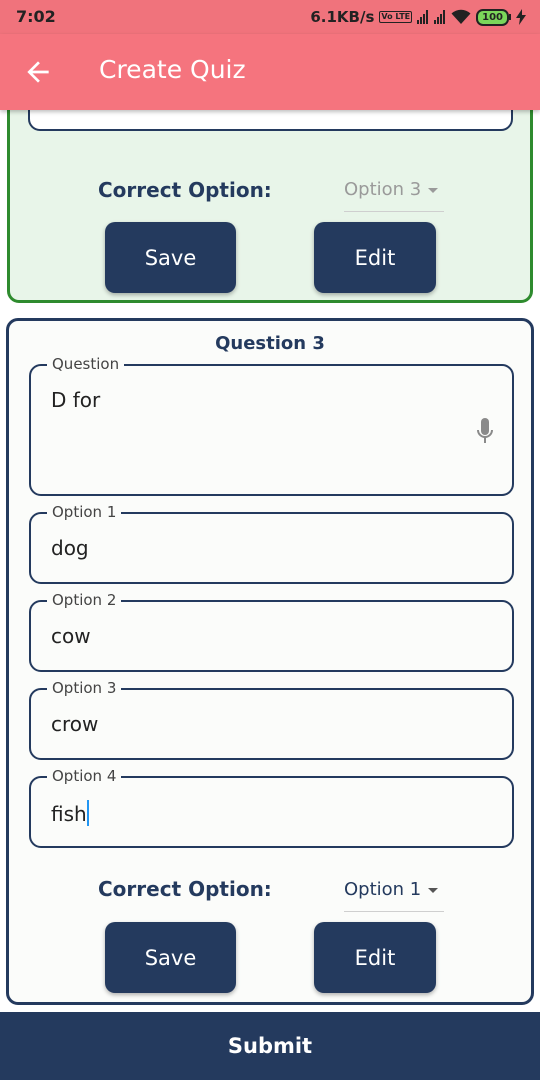 This screenshot has width=540, height=1080. I want to click on edit-button: Edit, so click(375, 957).